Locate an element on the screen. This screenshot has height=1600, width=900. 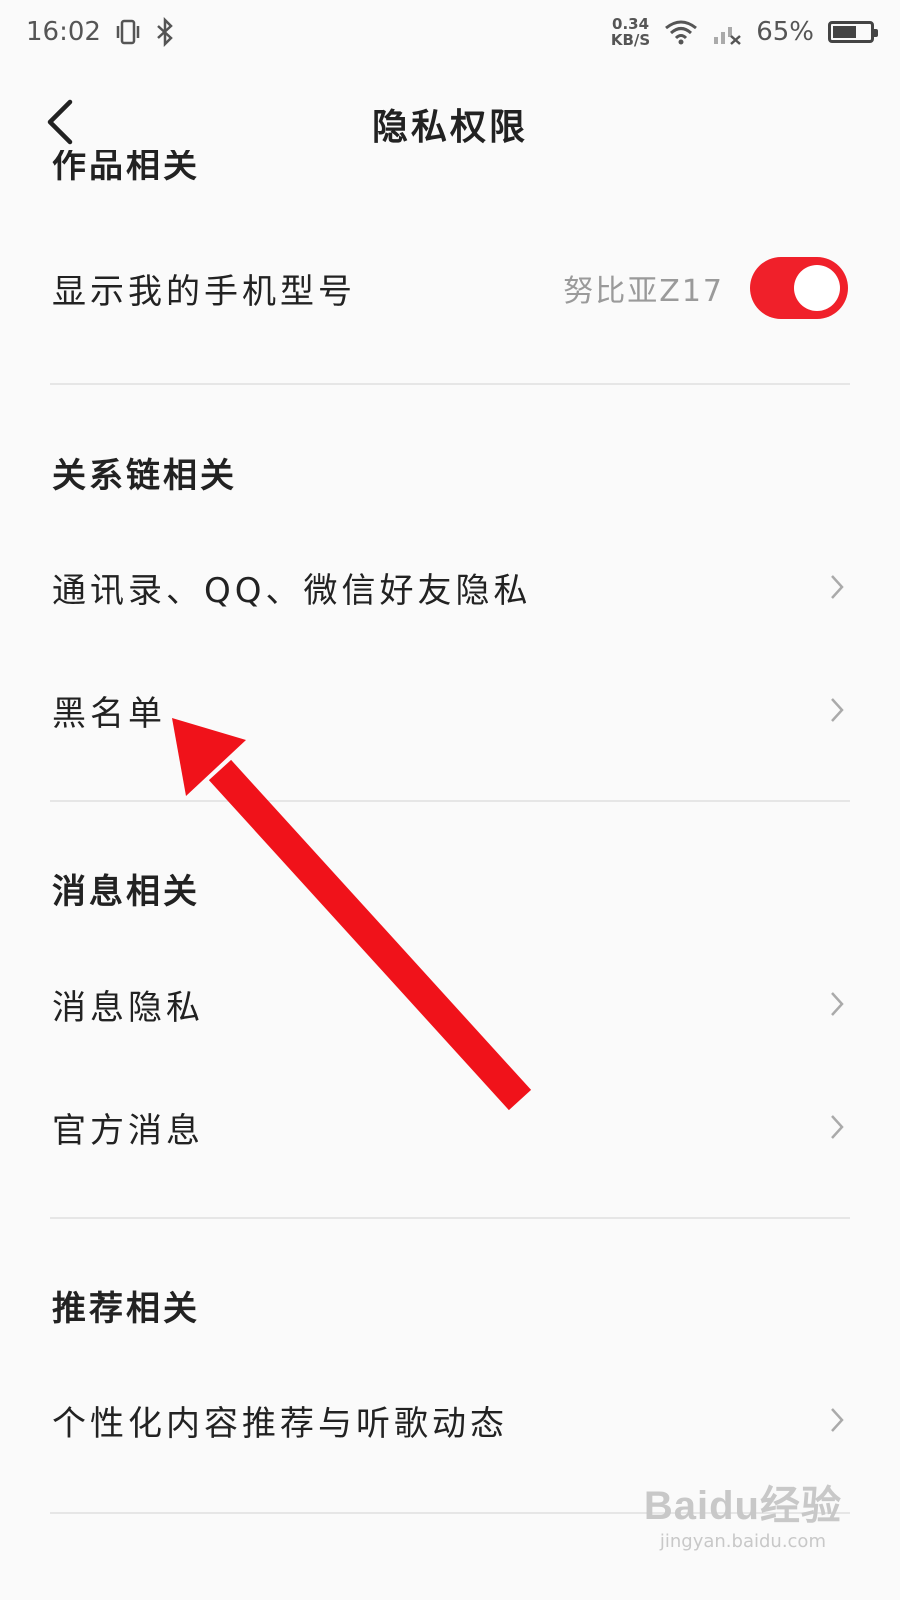
contacts-privacy-label: 通讯录、QQ、微信好友隐私 is located at coordinates (292, 590).